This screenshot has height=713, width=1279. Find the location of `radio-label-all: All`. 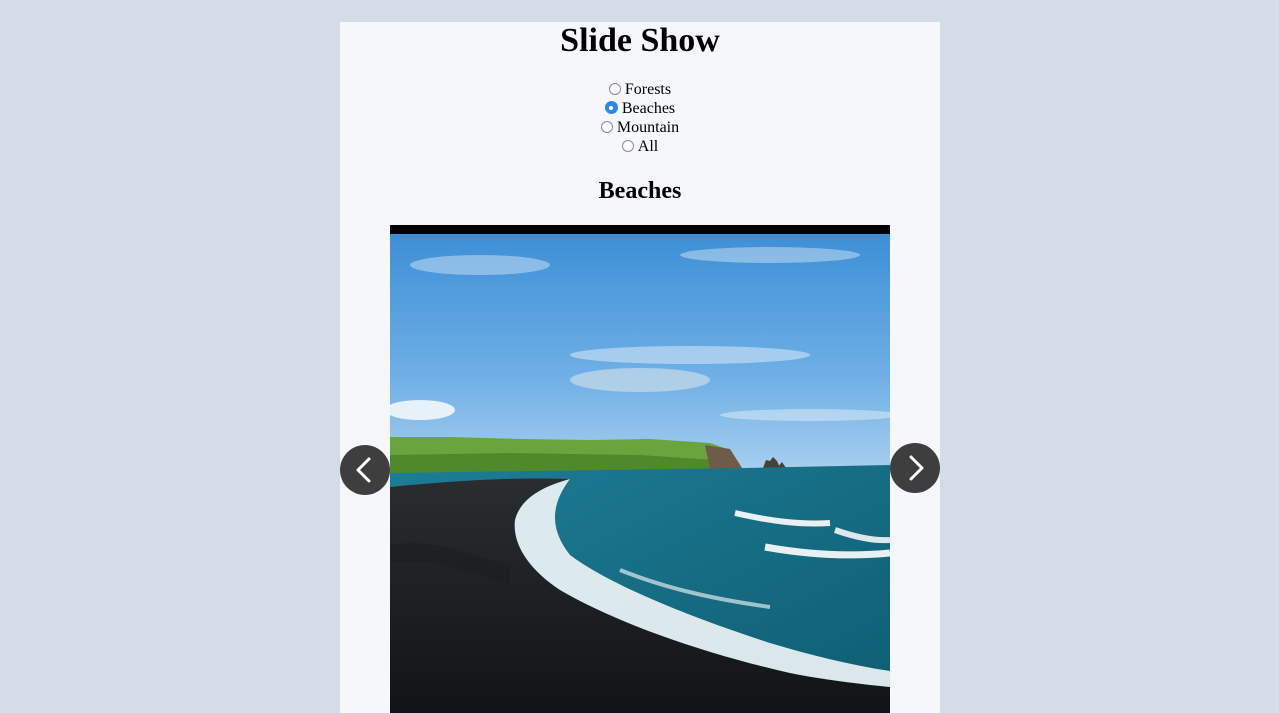

radio-label-all: All is located at coordinates (648, 146).